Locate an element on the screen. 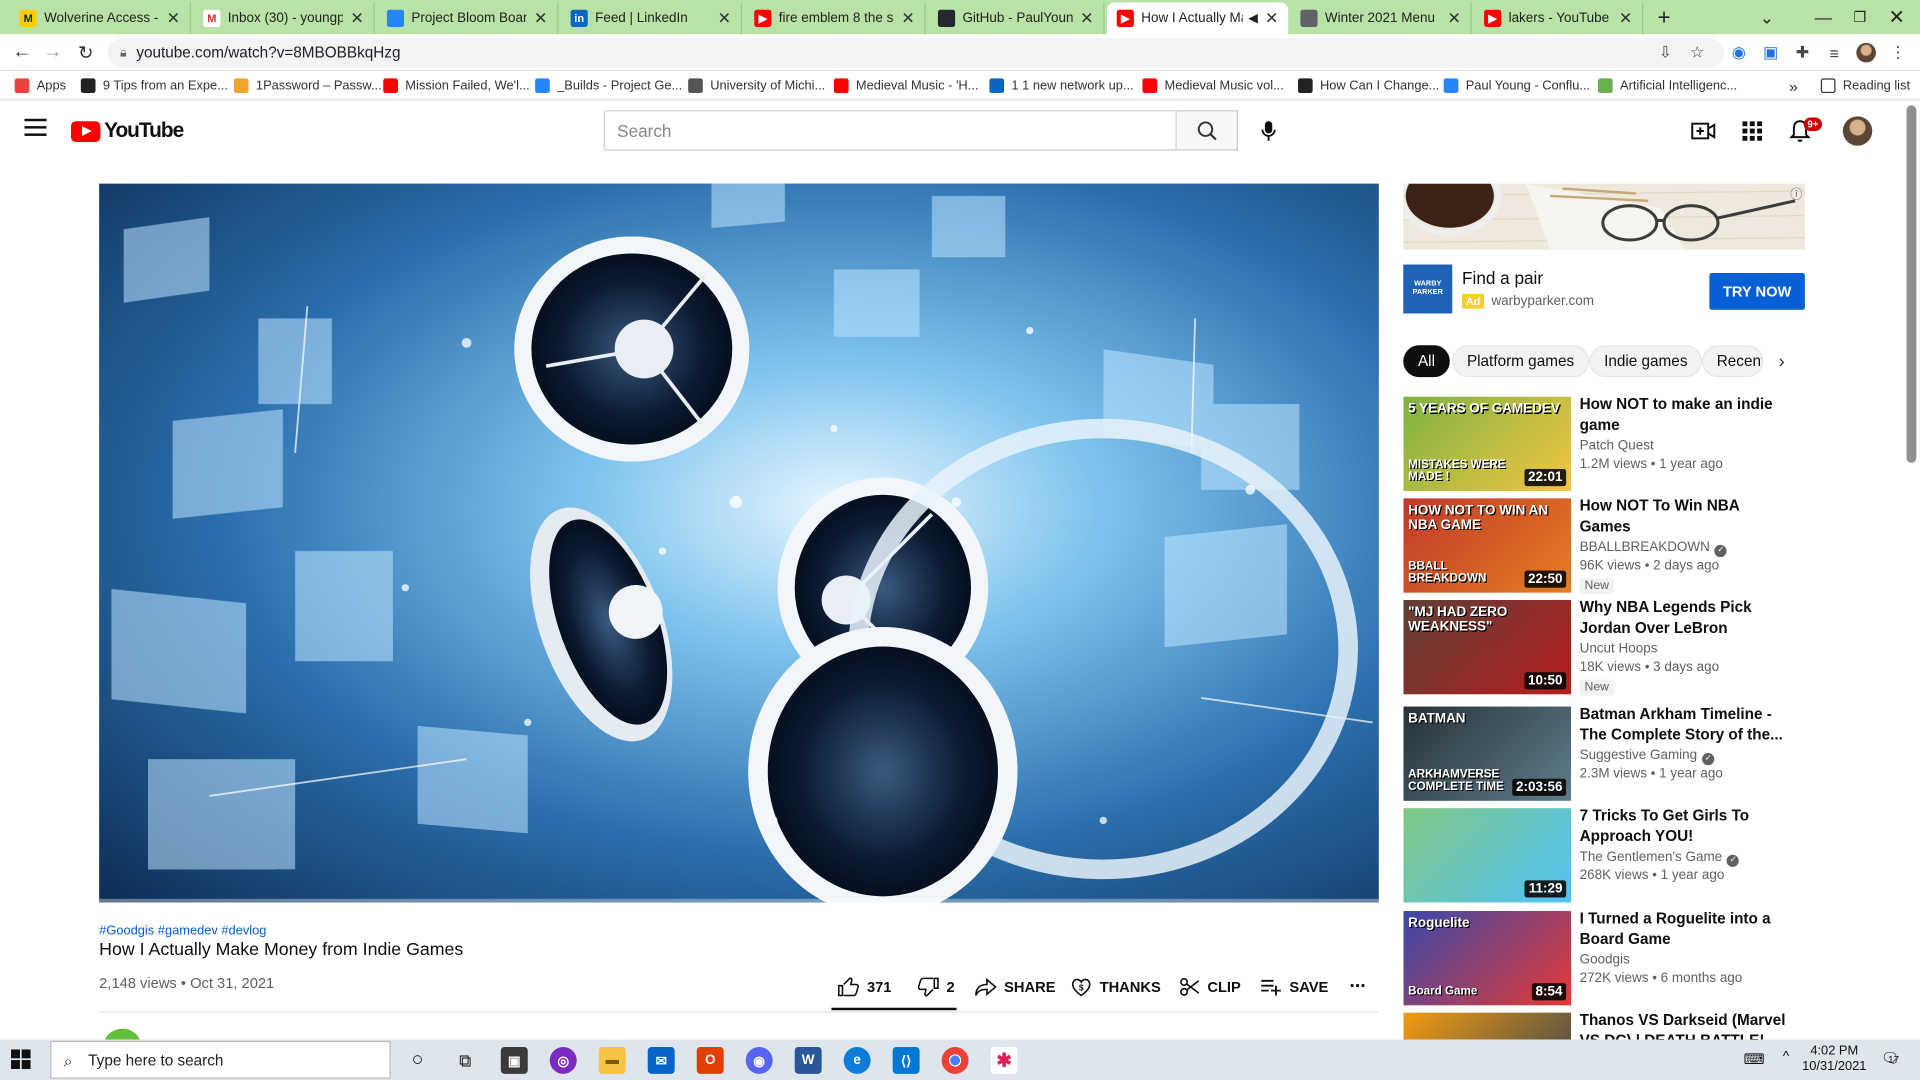 The width and height of the screenshot is (1920, 1080). chip-indie-games: Indie games is located at coordinates (1646, 361).